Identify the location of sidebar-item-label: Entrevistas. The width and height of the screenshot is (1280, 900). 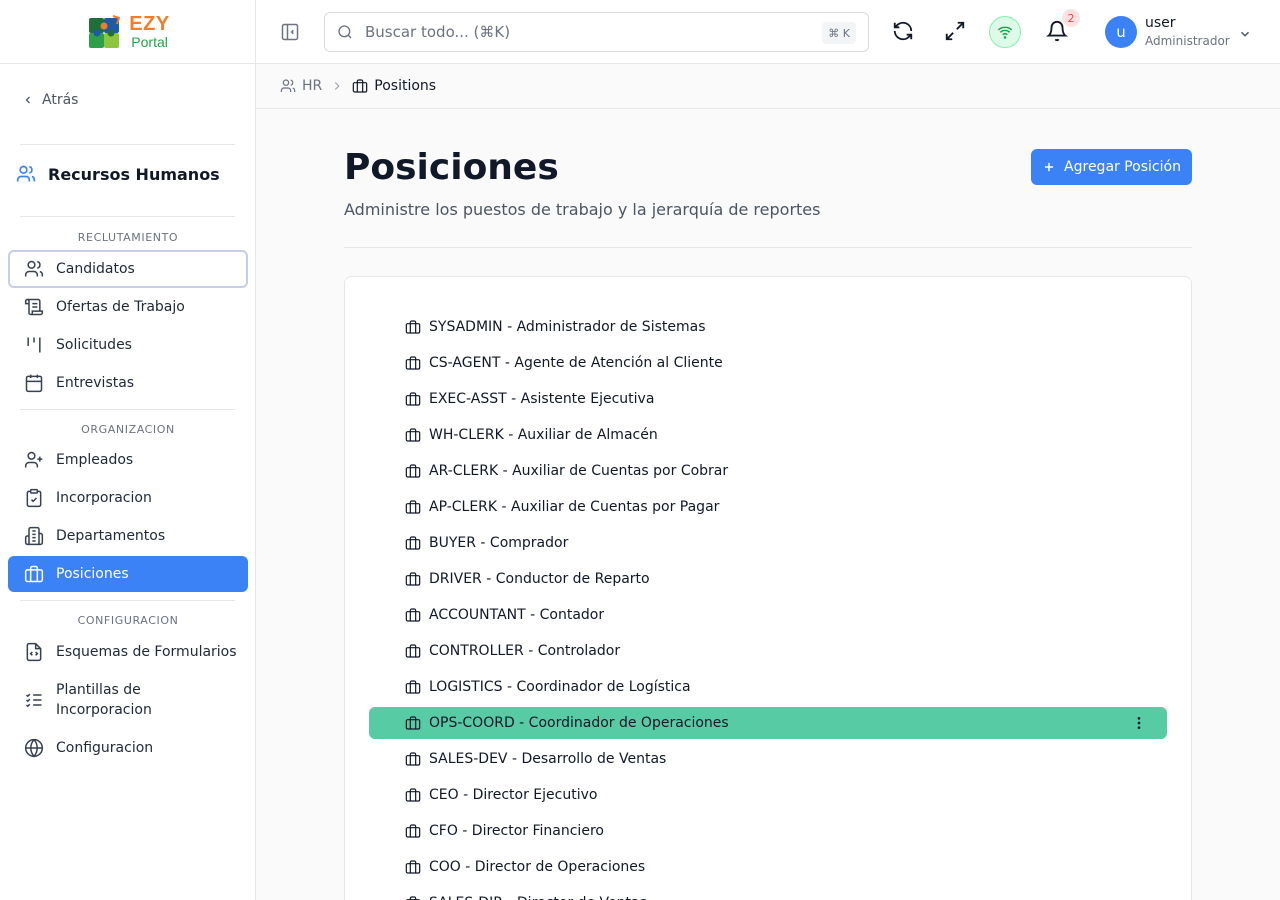
(95, 383).